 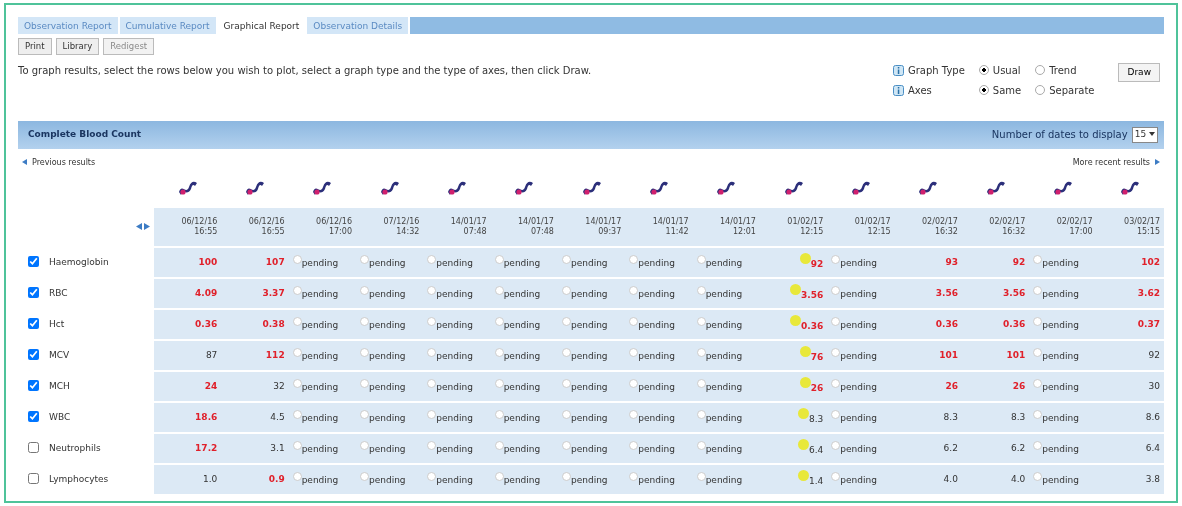 What do you see at coordinates (211, 354) in the screenshot?
I see `result-value: 87` at bounding box center [211, 354].